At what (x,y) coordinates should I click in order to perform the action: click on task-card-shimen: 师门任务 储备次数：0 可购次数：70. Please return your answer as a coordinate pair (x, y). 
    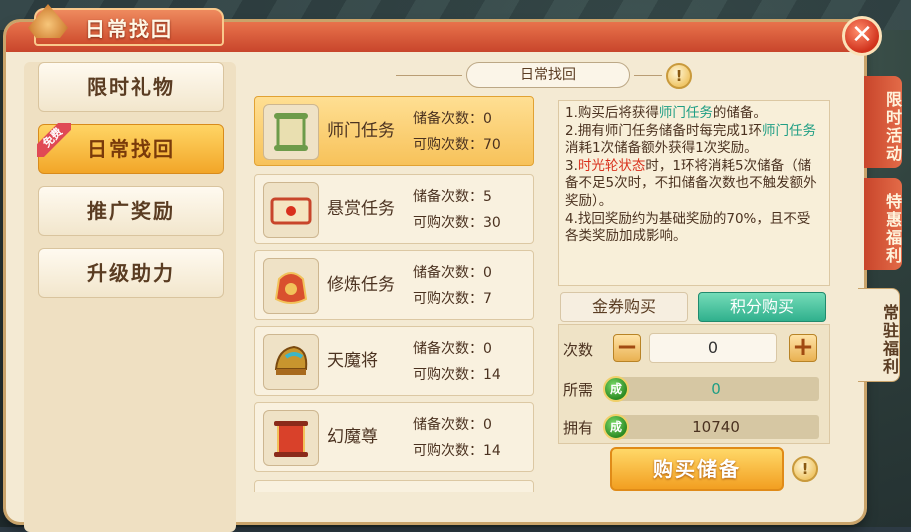
    Looking at the image, I should click on (394, 131).